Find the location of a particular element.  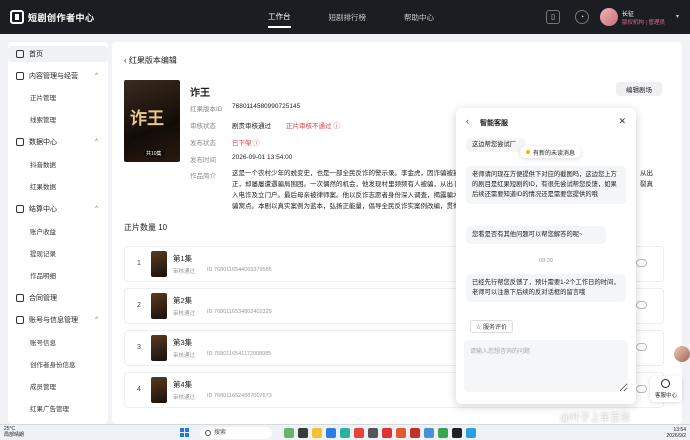

time-value: 2026-09-01 13:54:00 is located at coordinates (262, 157).